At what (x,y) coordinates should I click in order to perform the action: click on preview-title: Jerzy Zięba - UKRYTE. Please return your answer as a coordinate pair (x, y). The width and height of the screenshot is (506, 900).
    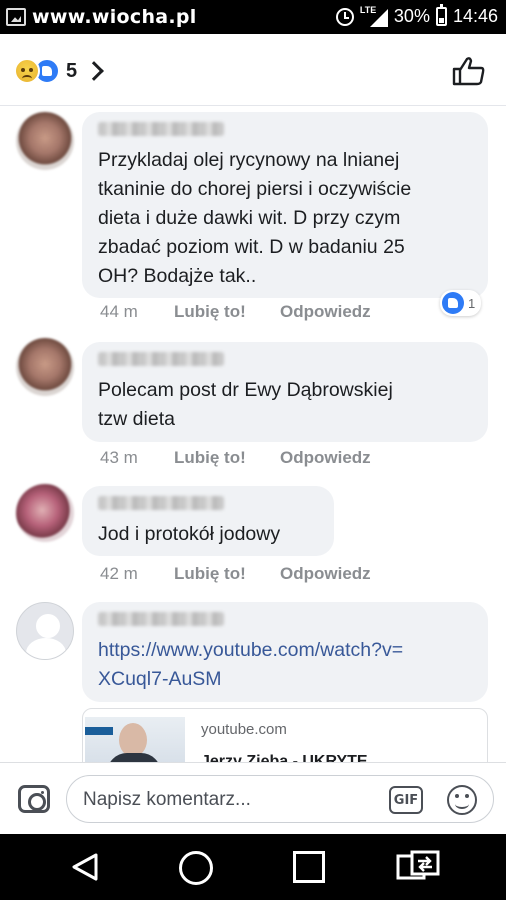
    Looking at the image, I should click on (284, 757).